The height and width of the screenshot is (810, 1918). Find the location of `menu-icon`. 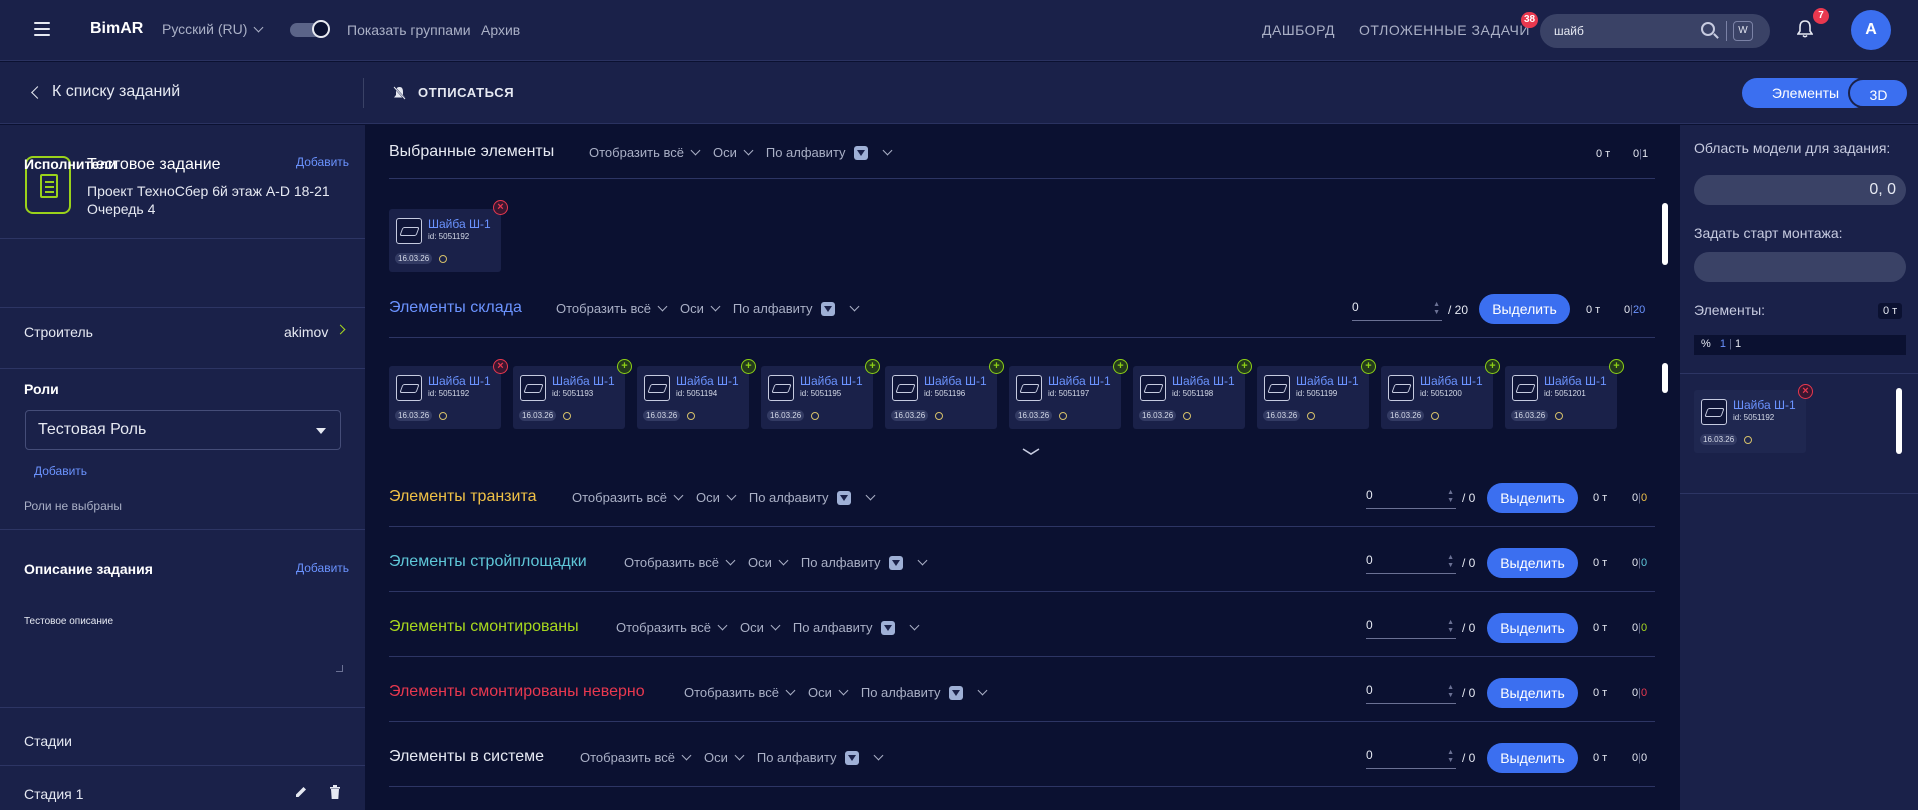

menu-icon is located at coordinates (42, 29).